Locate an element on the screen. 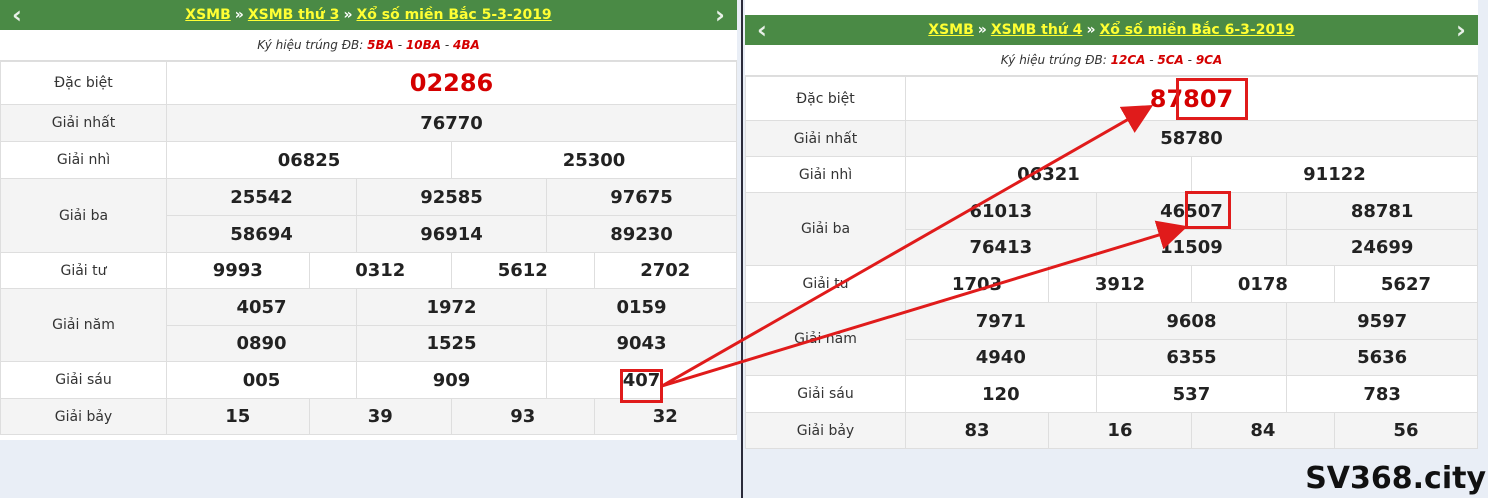 This screenshot has height=498, width=1488. prize-number: 76413 is located at coordinates (1001, 247).